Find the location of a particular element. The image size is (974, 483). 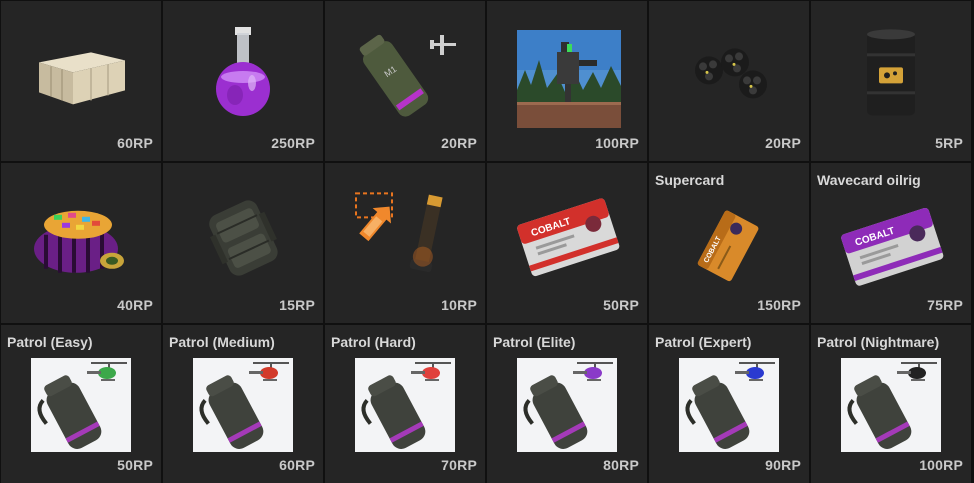

shop-item-patrol-medium: Patrol (Medium) 60RP is located at coordinates (243, 404).